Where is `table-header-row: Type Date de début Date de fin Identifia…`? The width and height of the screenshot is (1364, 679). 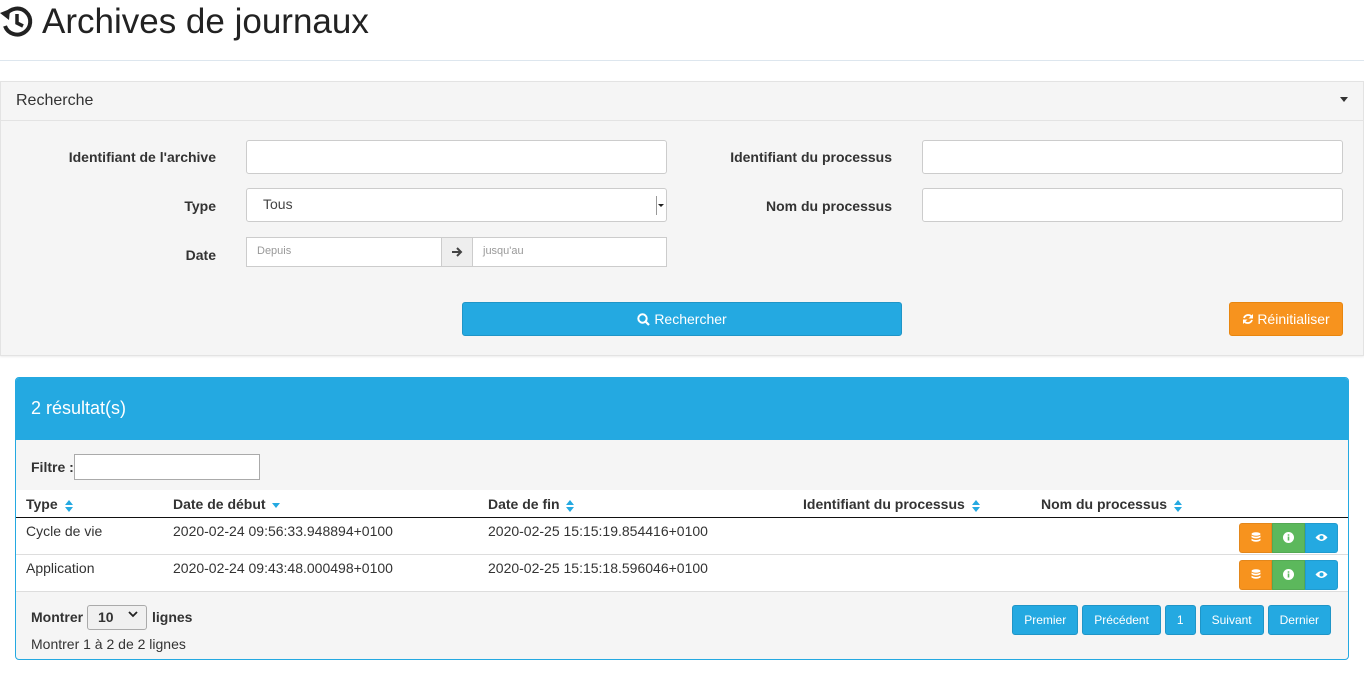 table-header-row: Type Date de début Date de fin Identifia… is located at coordinates (682, 504).